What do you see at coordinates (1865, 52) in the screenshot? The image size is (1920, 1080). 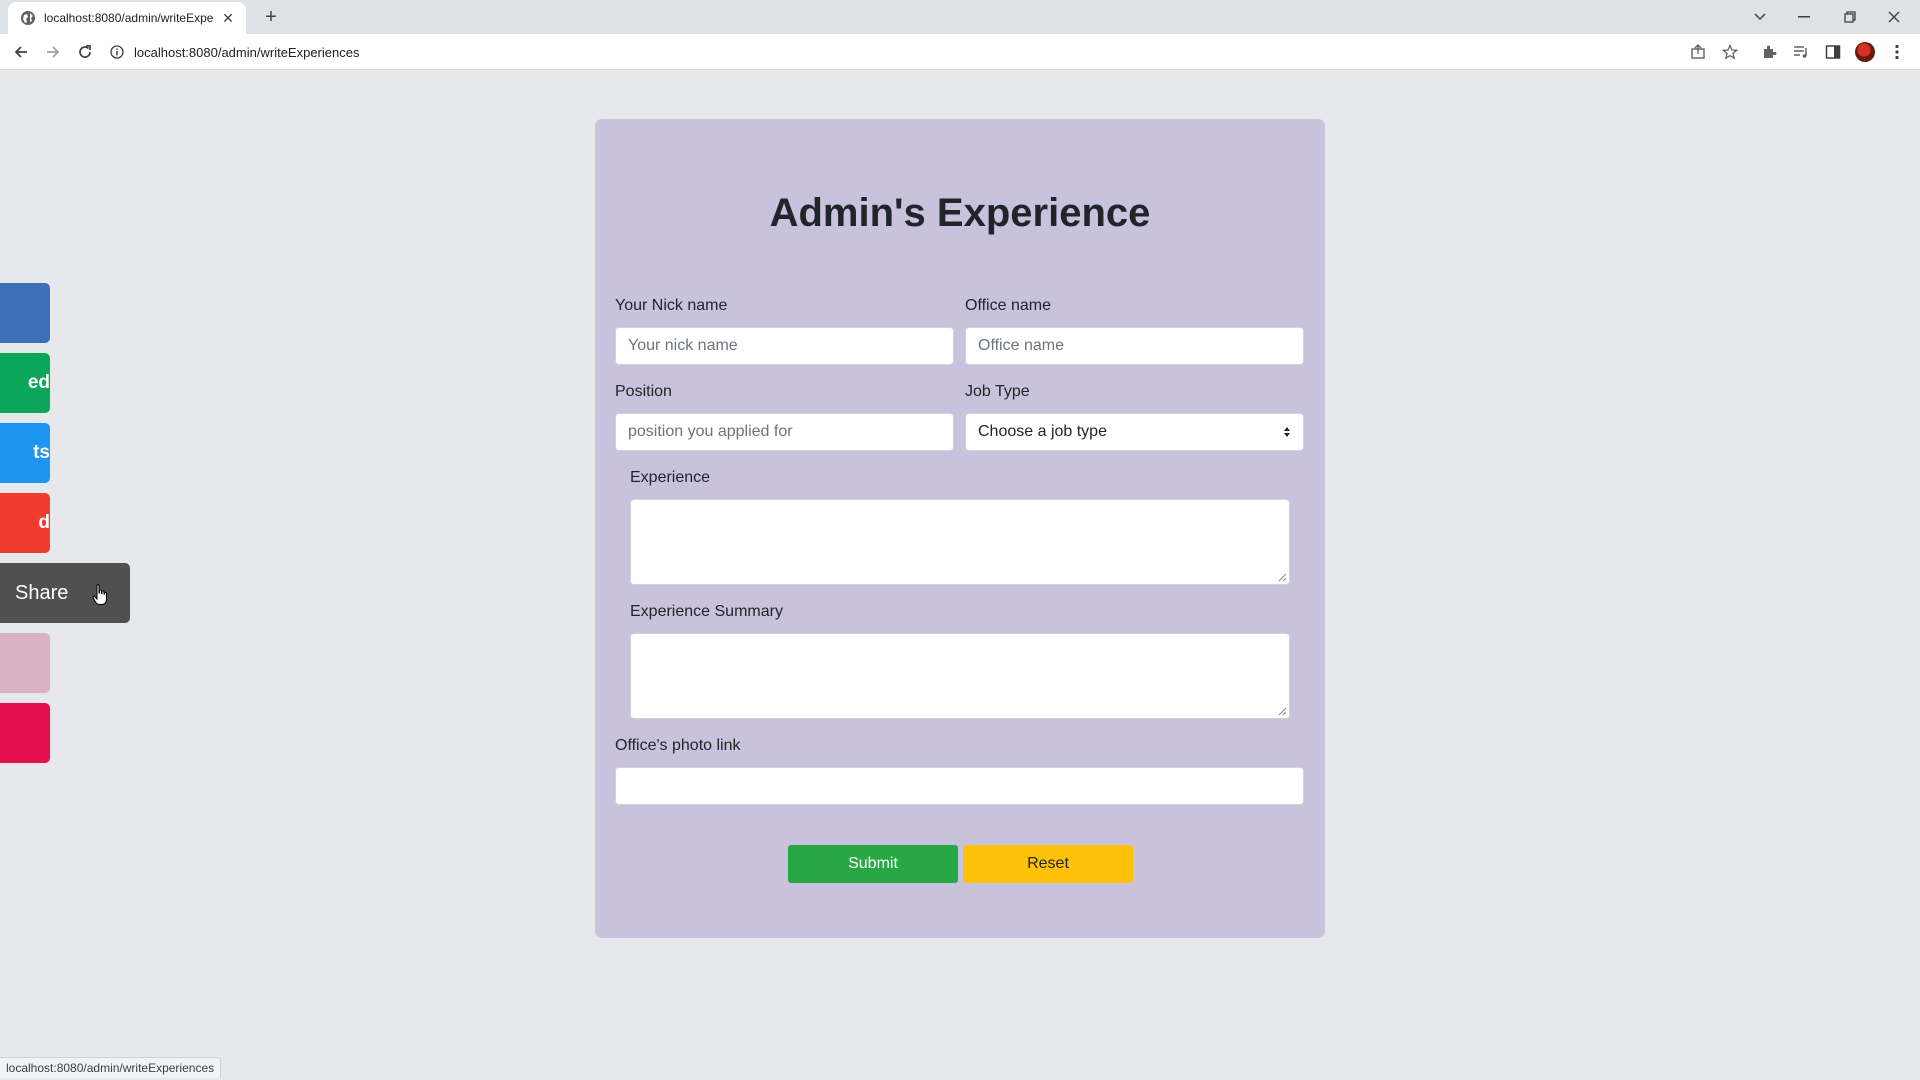 I see `profile-avatar` at bounding box center [1865, 52].